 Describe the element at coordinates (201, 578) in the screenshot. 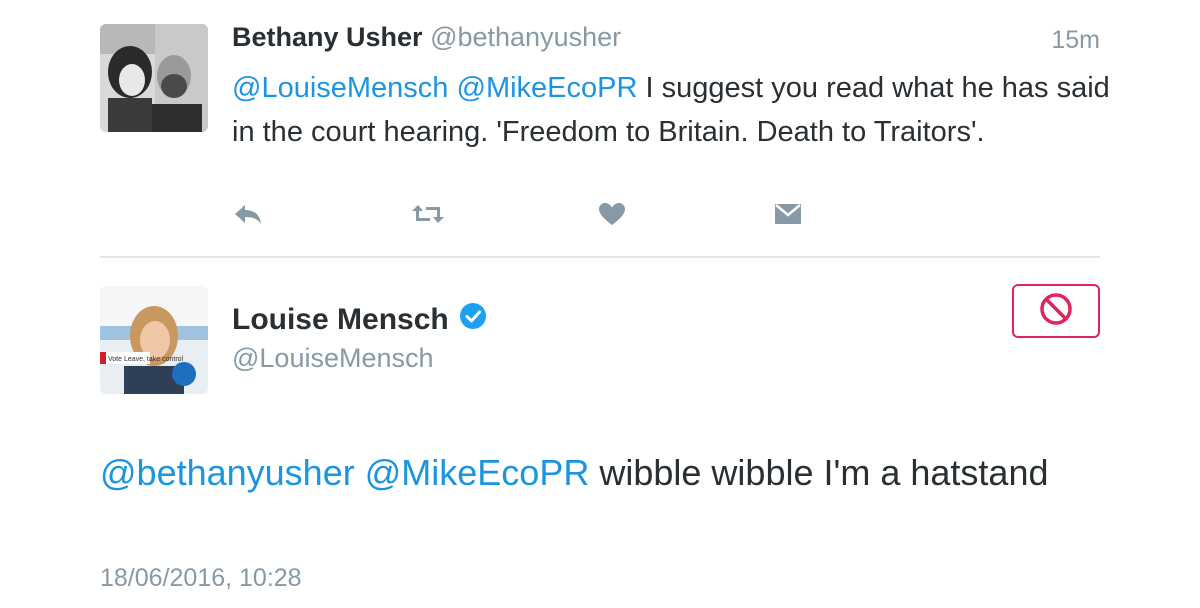

I see `tweet2-timestamp: 18/06/2016, 10:28` at that location.